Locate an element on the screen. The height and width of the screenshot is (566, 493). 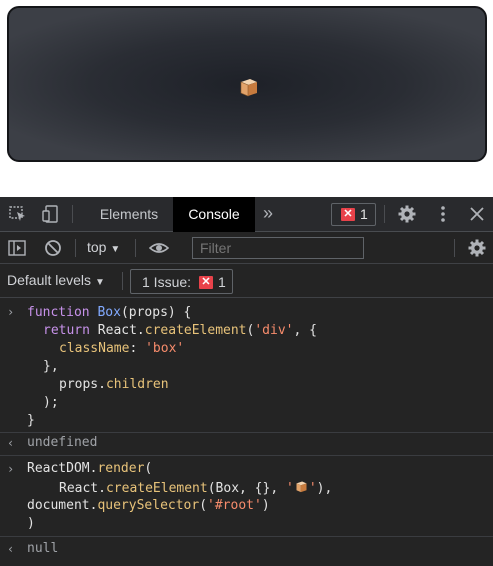
issues-count: 1 is located at coordinates (222, 282).